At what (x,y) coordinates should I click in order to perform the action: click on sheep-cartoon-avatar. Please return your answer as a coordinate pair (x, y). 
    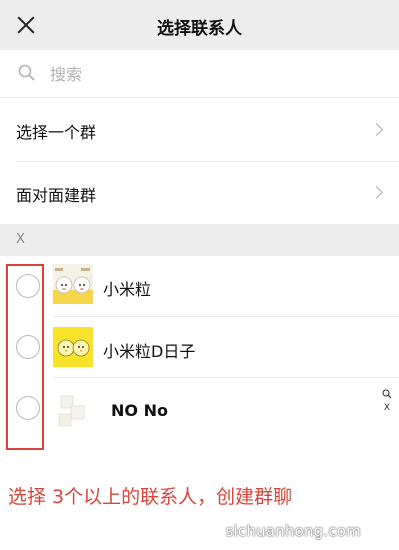
    Looking at the image, I should click on (73, 284).